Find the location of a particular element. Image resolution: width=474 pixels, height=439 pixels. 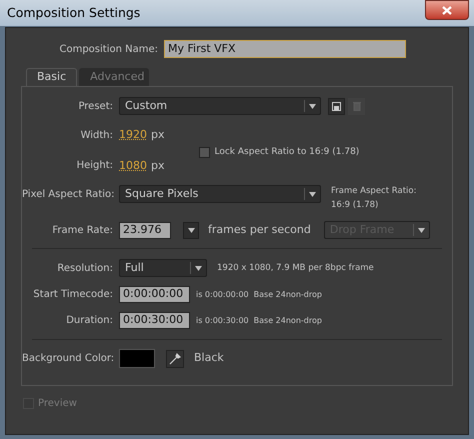

close-icon is located at coordinates (447, 10).